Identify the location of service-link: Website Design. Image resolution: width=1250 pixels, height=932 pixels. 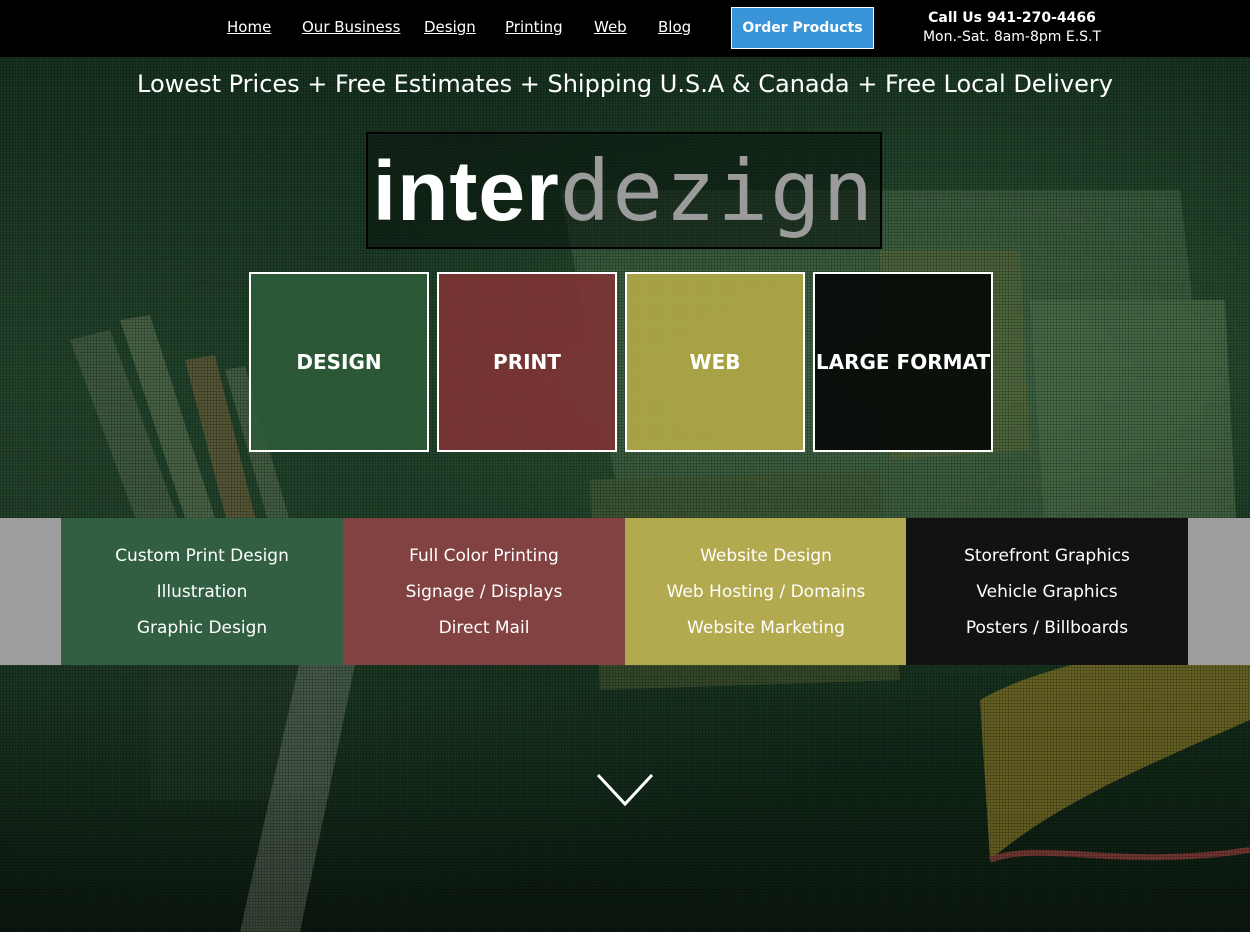
(766, 556).